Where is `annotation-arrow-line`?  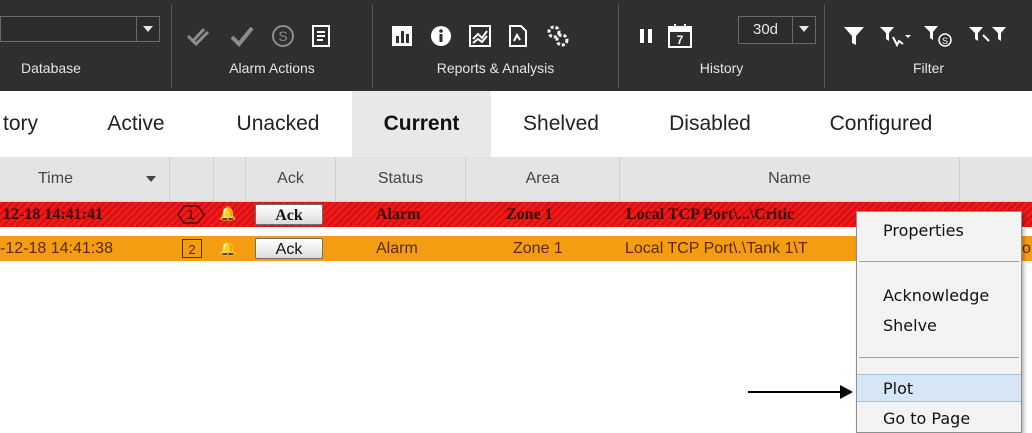
annotation-arrow-line is located at coordinates (796, 392).